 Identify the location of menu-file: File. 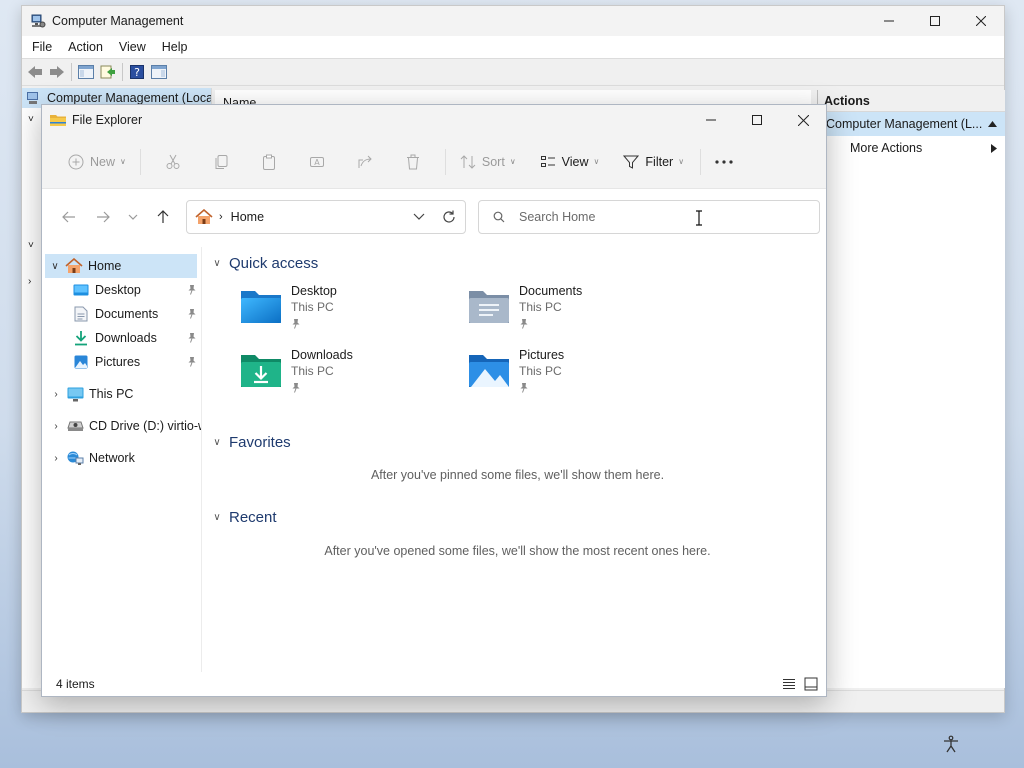
(41, 47).